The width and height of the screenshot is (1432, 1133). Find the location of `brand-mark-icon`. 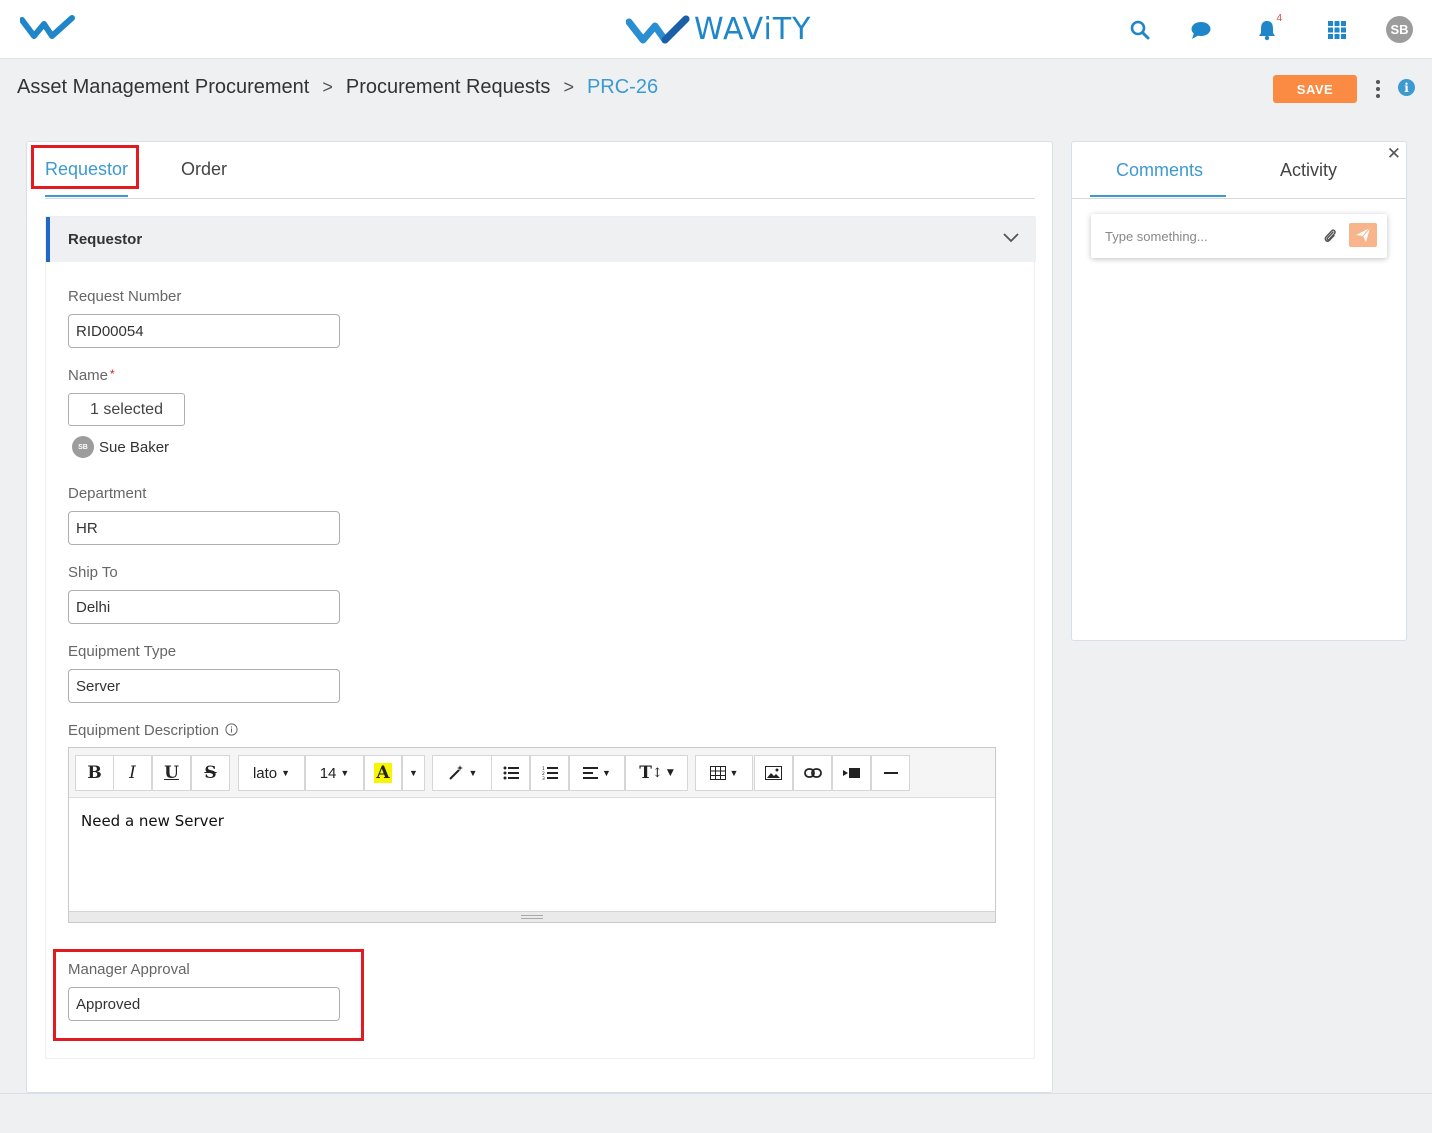

brand-mark-icon is located at coordinates (658, 29).